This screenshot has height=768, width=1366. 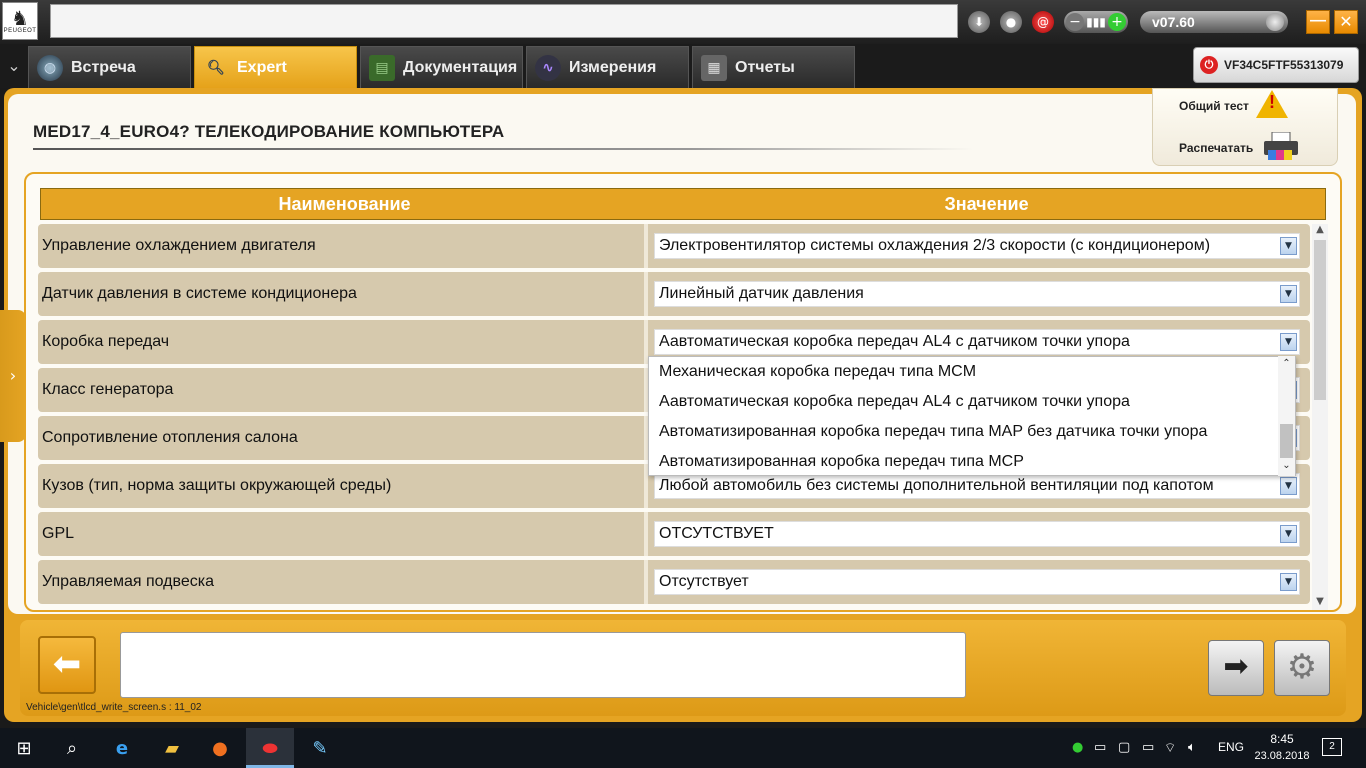 I want to click on dropdown-scrollbar-thumb, so click(x=1286, y=441).